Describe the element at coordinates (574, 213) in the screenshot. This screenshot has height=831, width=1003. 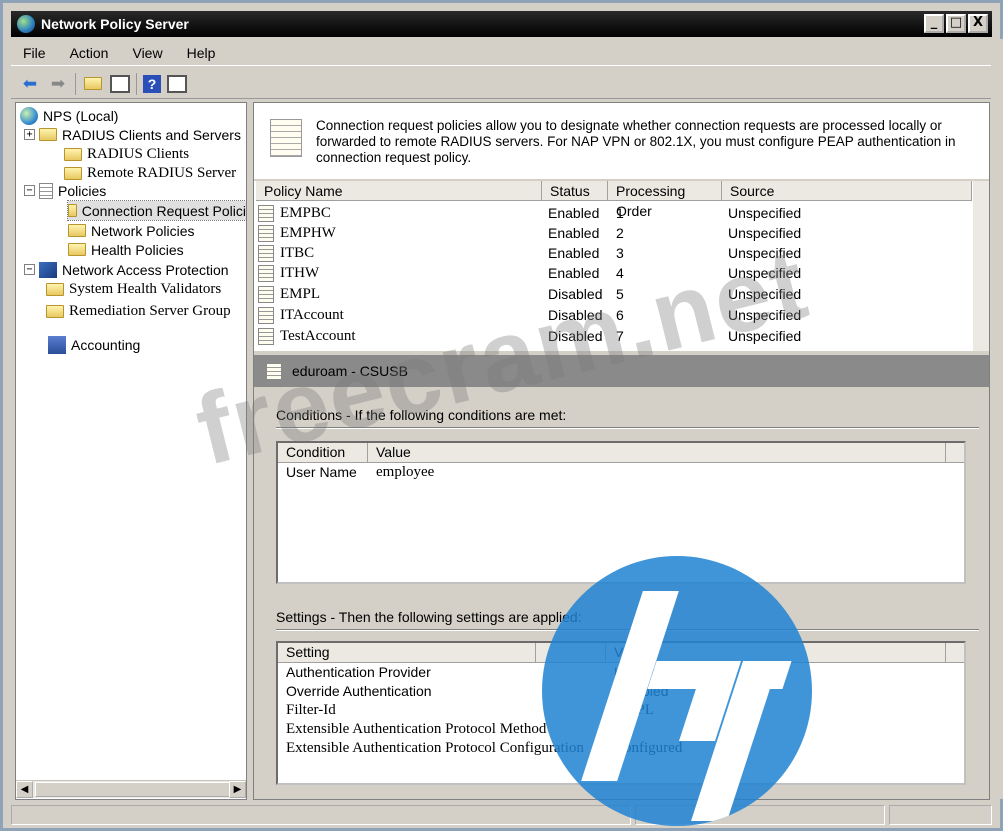
I see `policy-status: Enabled` at that location.